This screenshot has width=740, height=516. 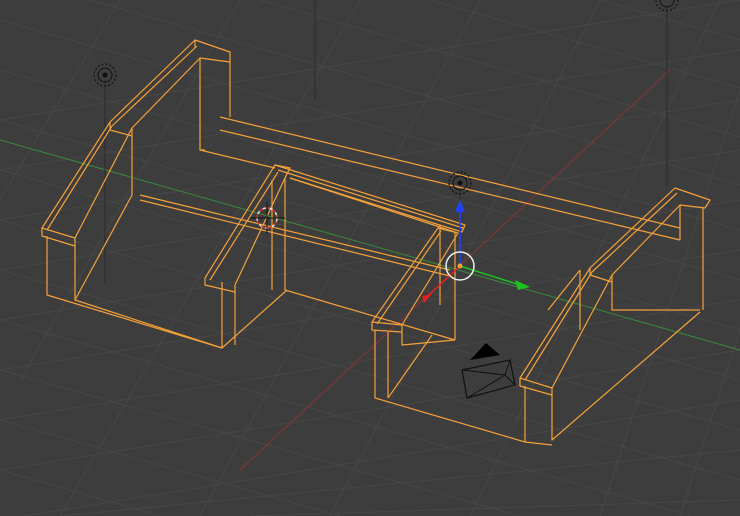 I want to click on gizmo-y-arrow-icon, so click(x=522, y=285).